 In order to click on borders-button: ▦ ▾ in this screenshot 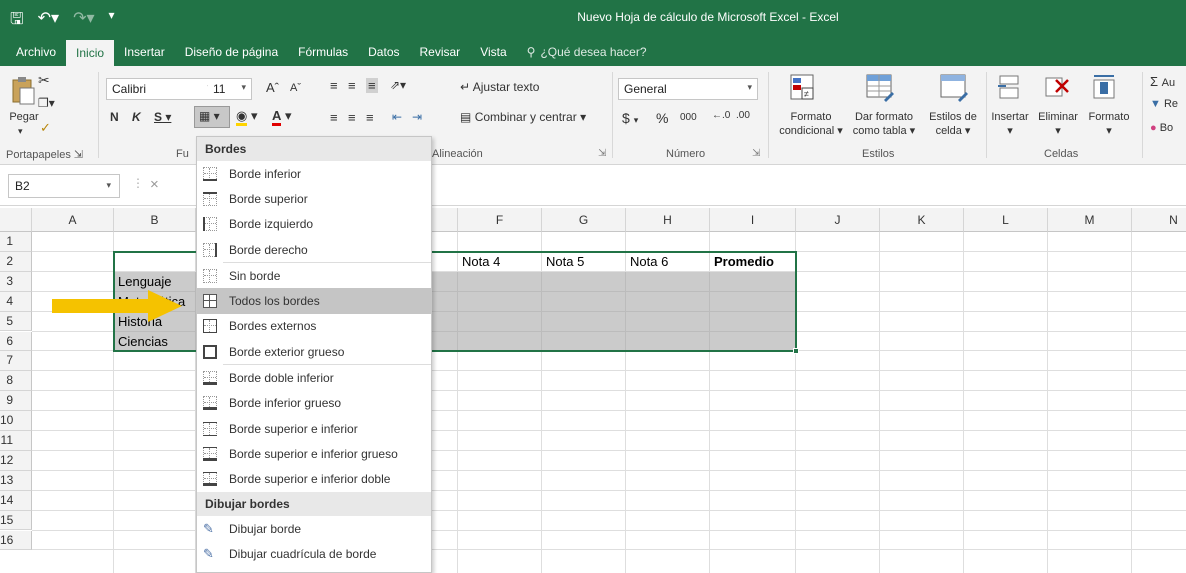, I will do `click(212, 117)`.